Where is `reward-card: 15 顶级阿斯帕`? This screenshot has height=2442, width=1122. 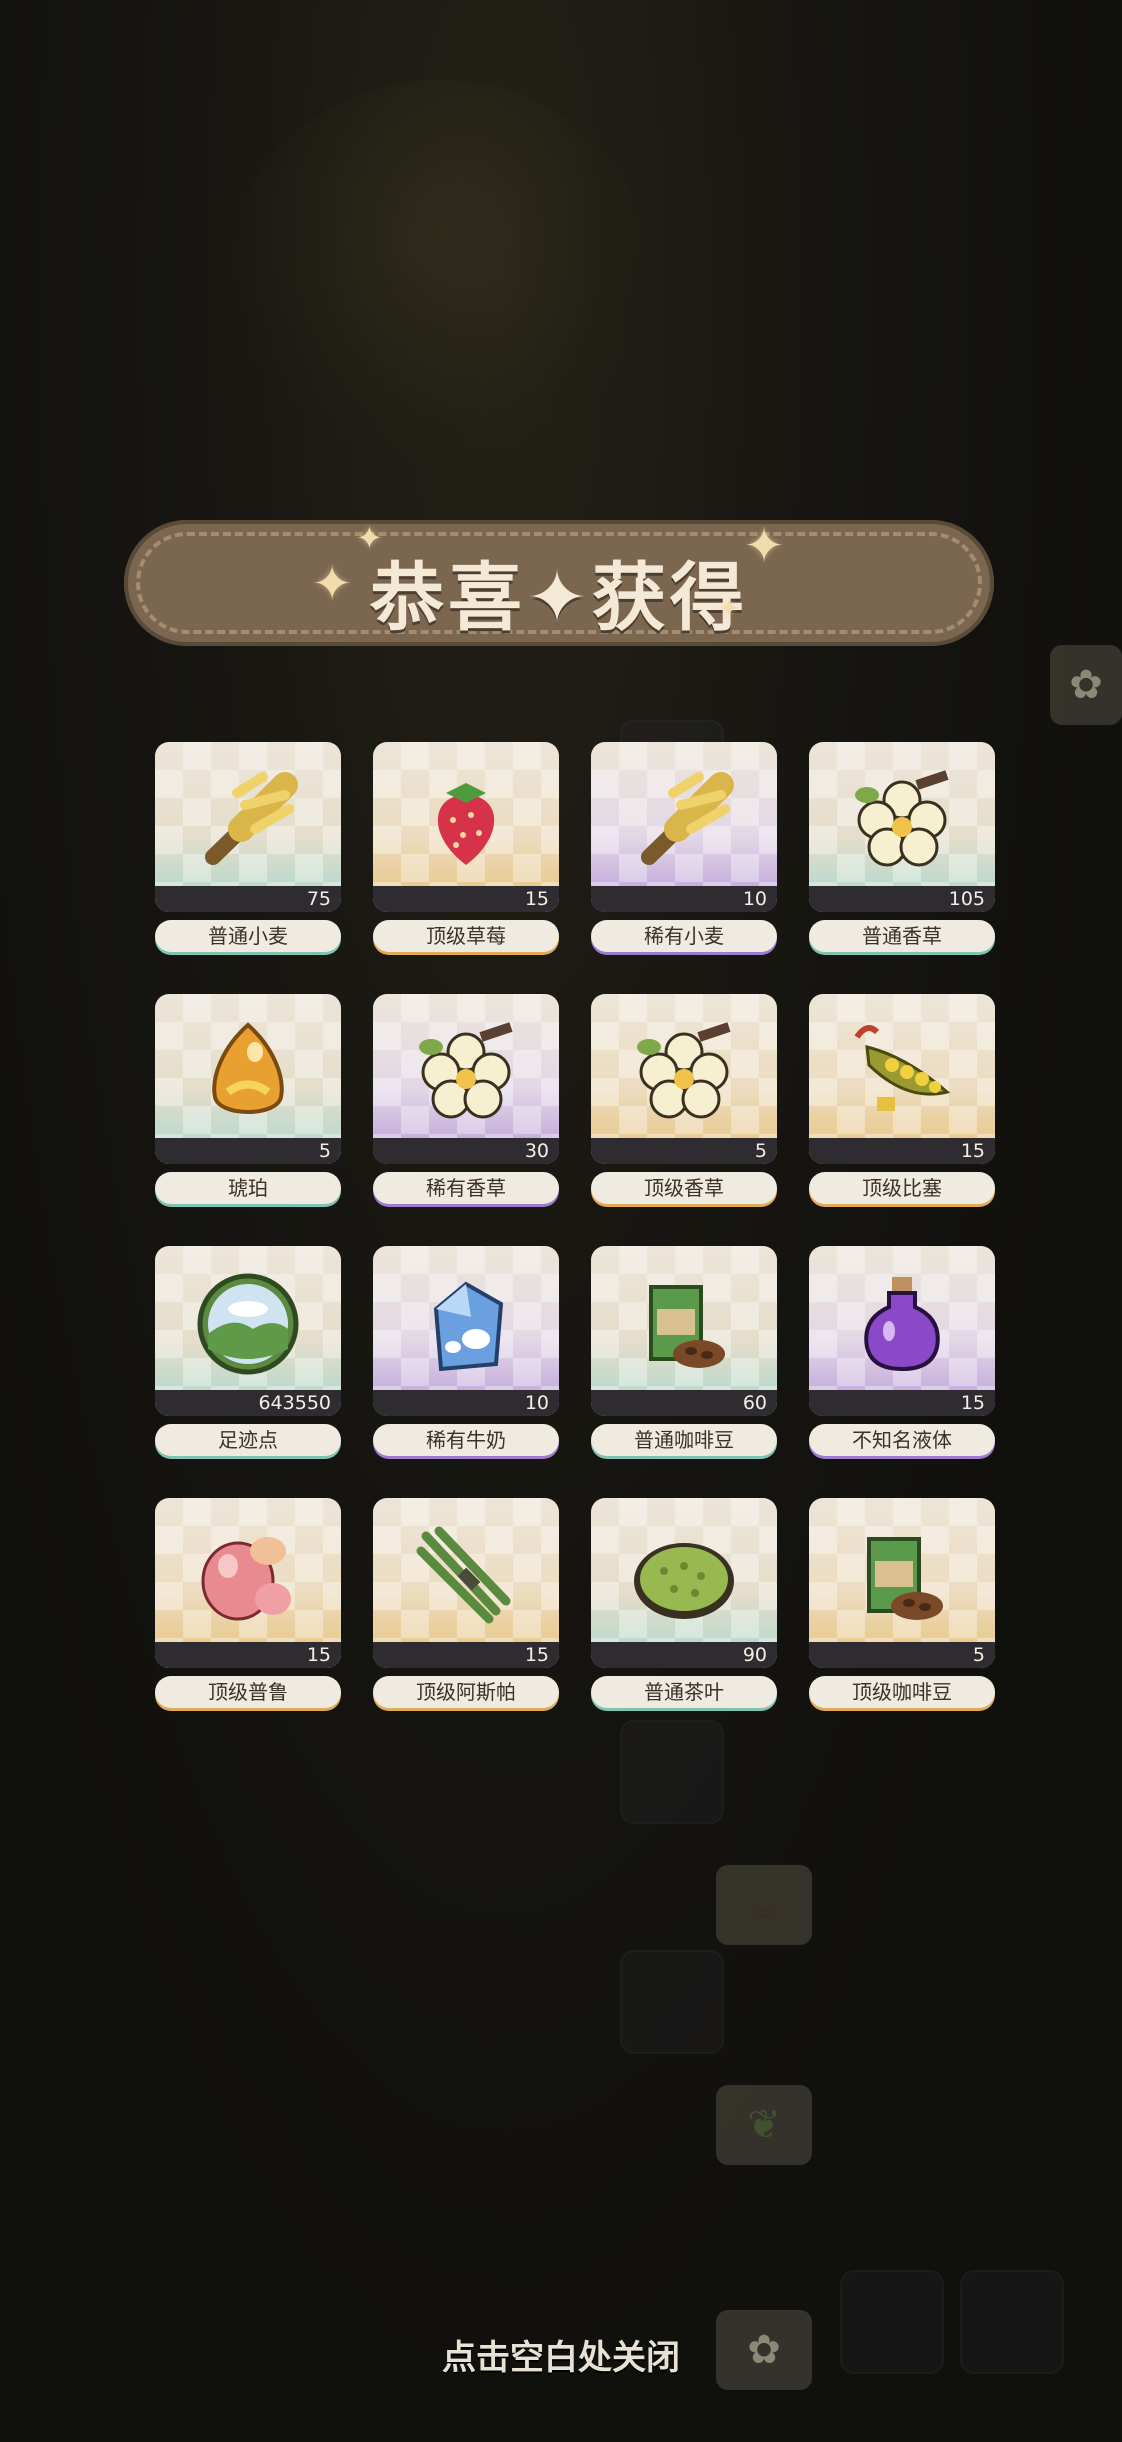 reward-card: 15 顶级阿斯帕 is located at coordinates (466, 1607).